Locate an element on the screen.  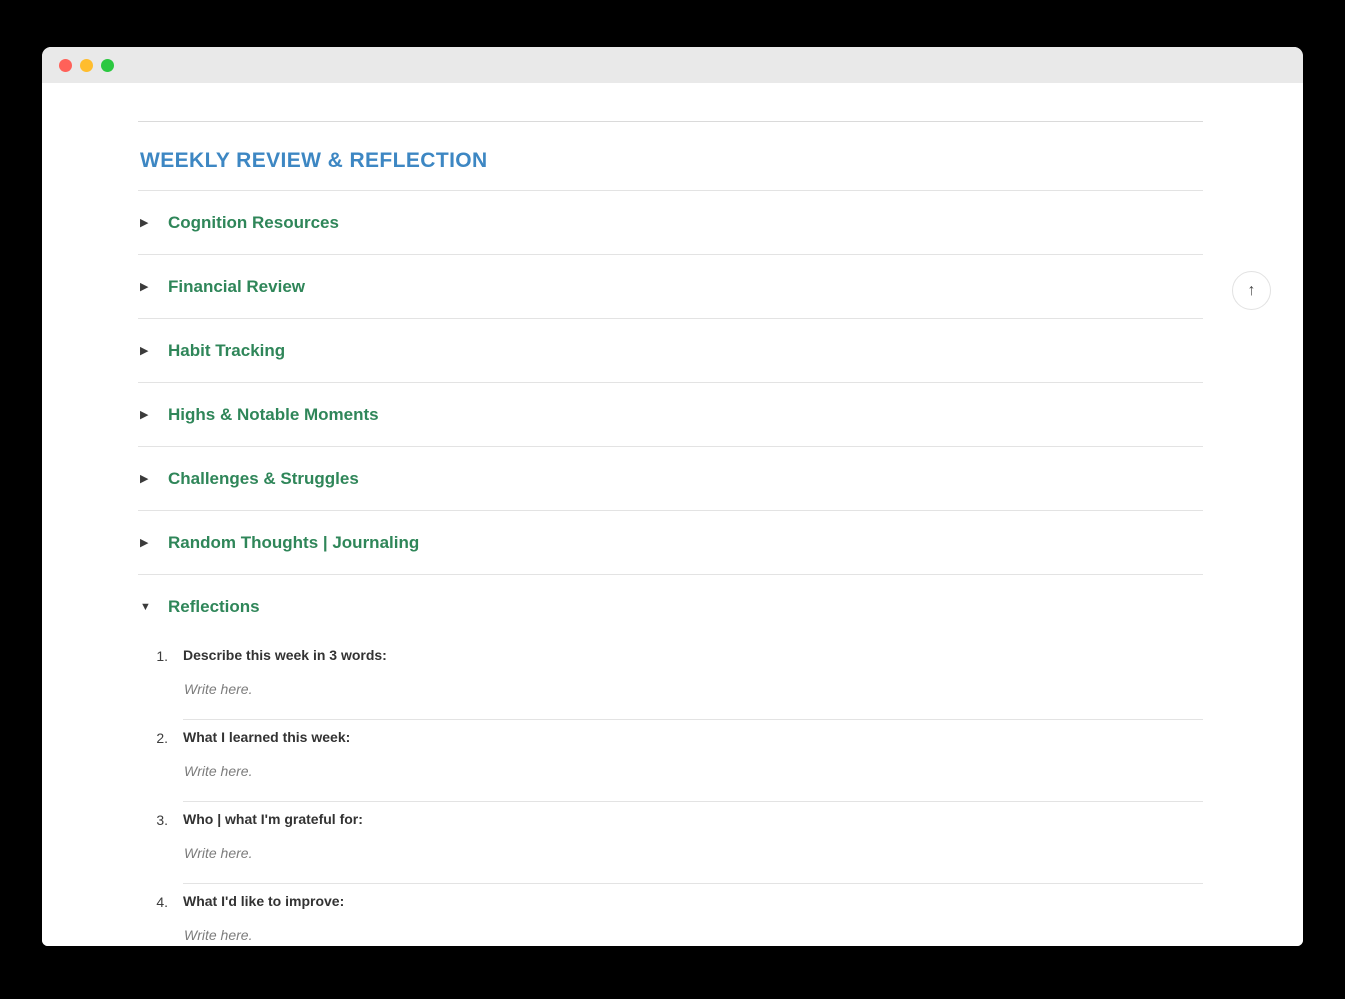
window-close-button is located at coordinates (65, 65).